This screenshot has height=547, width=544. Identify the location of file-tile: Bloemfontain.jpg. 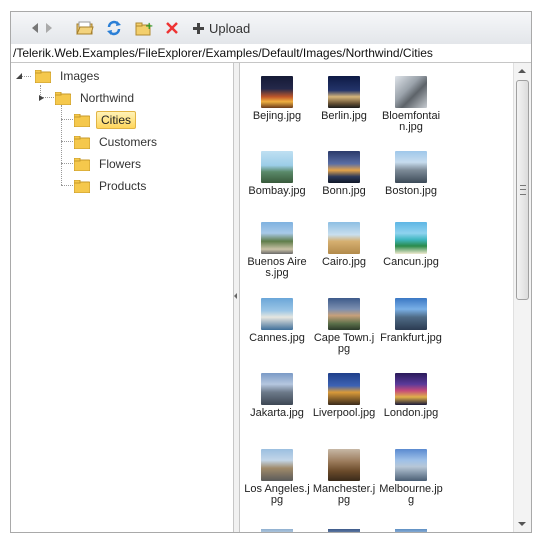
(411, 104).